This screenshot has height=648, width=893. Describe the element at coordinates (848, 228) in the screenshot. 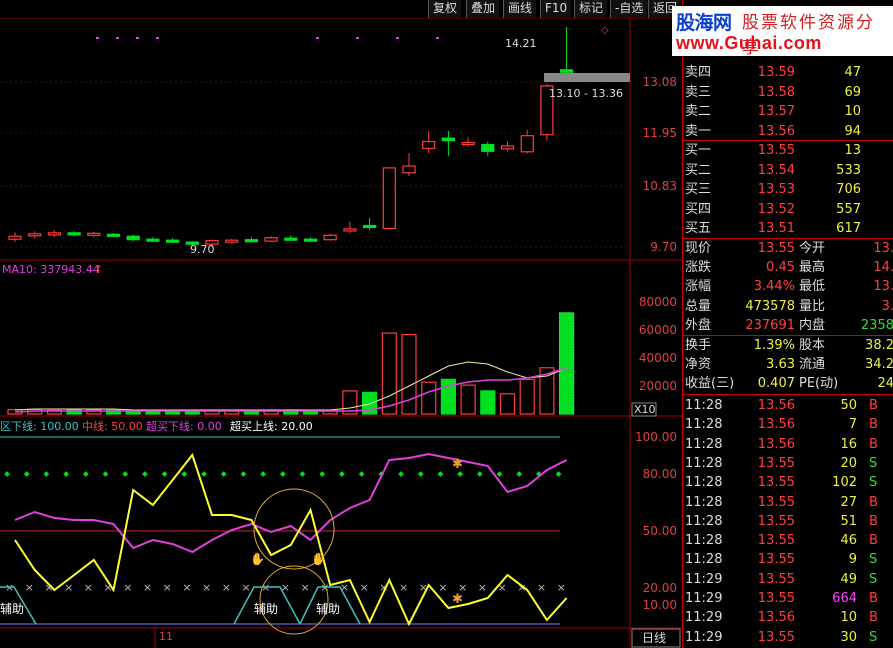

I see `bid-volume: 617` at that location.